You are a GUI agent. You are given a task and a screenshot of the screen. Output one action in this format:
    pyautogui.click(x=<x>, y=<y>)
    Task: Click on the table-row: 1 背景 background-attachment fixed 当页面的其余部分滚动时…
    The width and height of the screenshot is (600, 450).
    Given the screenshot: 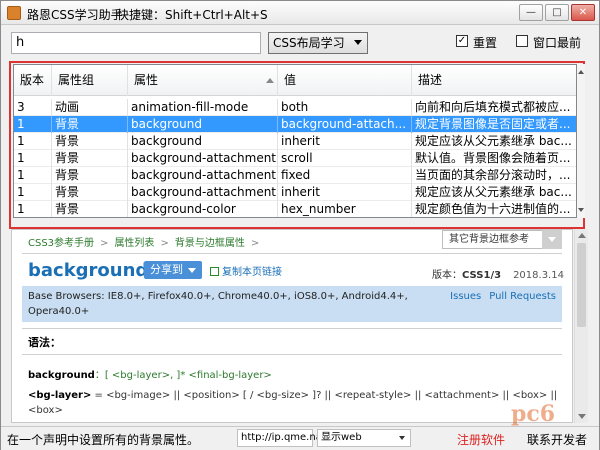 What is the action you would take?
    pyautogui.click(x=295, y=175)
    